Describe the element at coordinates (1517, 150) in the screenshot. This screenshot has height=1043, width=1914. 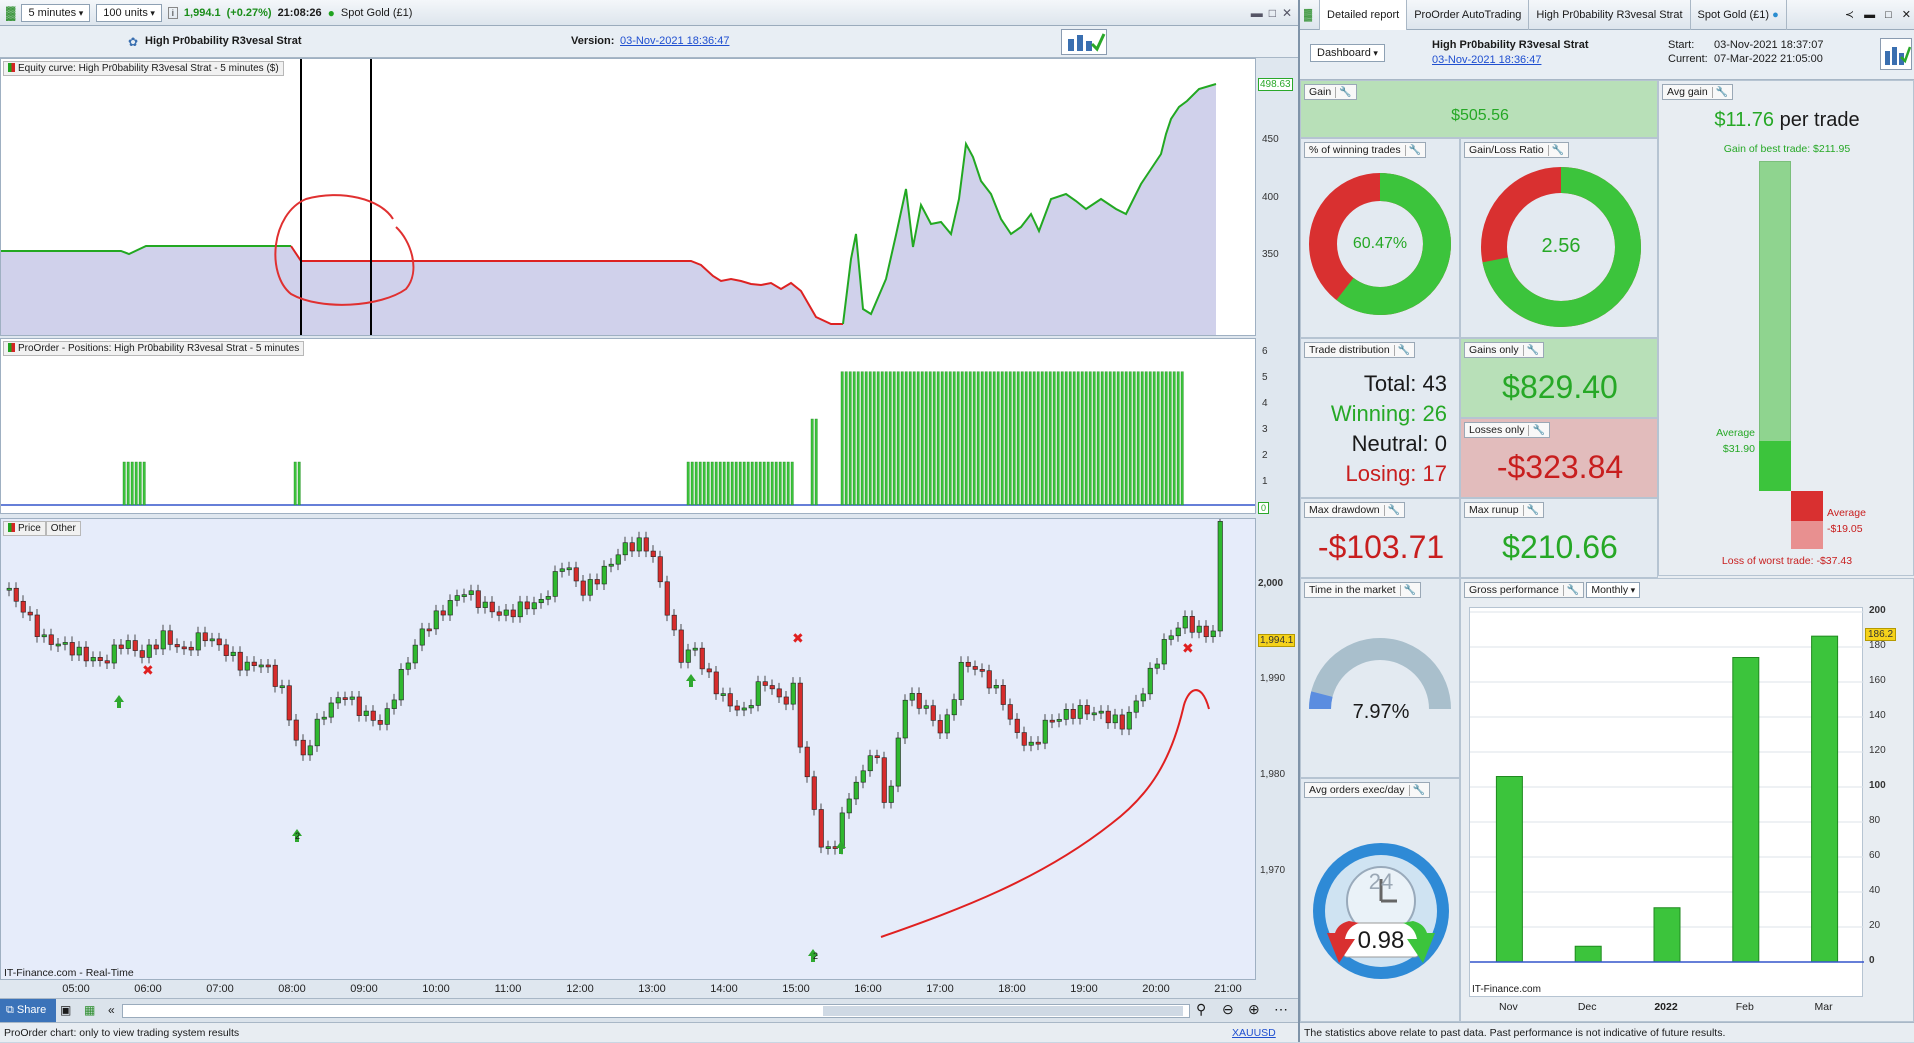
I see `gain-loss-ratio-label: Gain/Loss Ratio 🔧` at that location.